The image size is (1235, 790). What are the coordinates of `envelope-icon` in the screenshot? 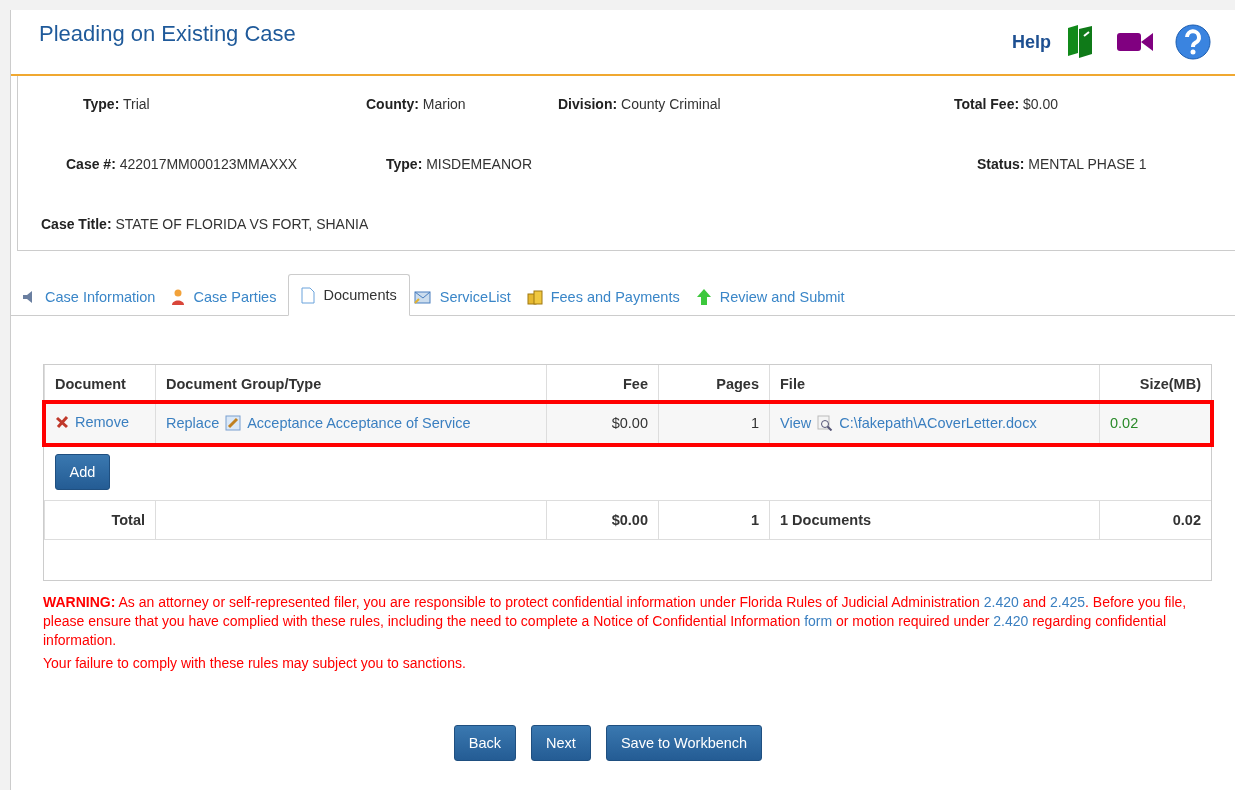 It's located at (422, 297).